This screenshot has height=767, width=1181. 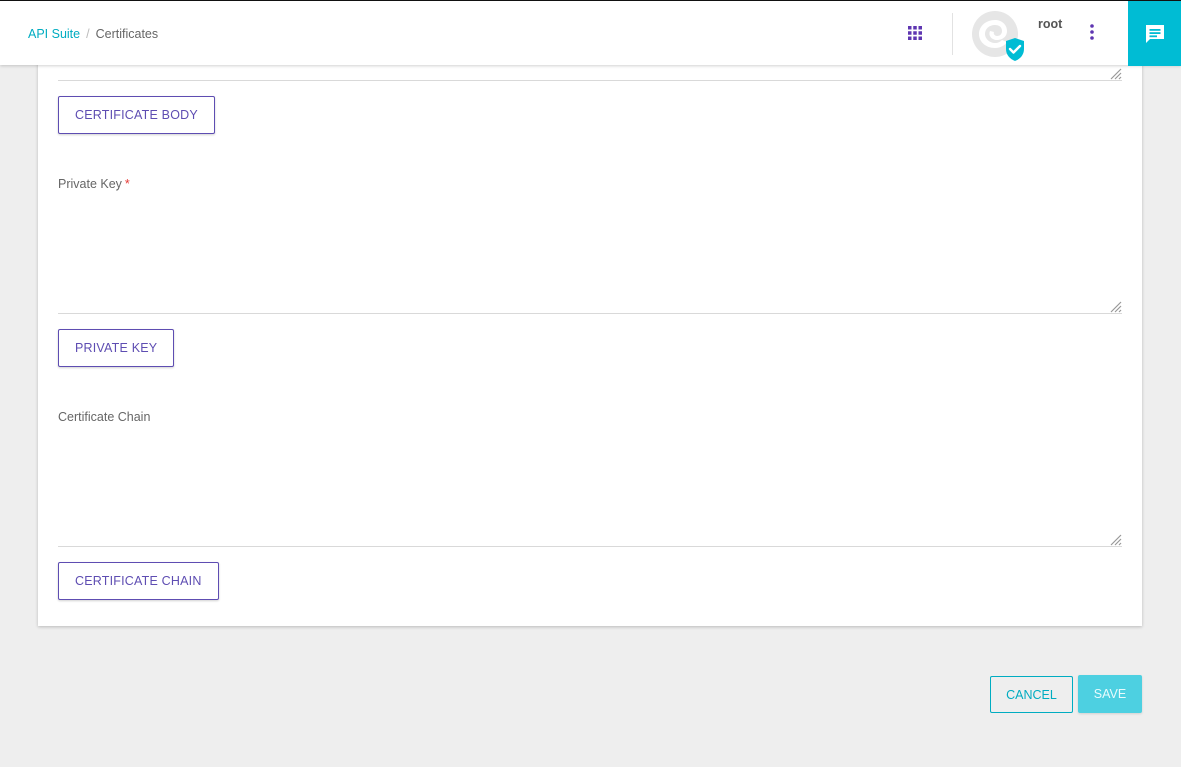 I want to click on grid-apps-icon, so click(x=915, y=33).